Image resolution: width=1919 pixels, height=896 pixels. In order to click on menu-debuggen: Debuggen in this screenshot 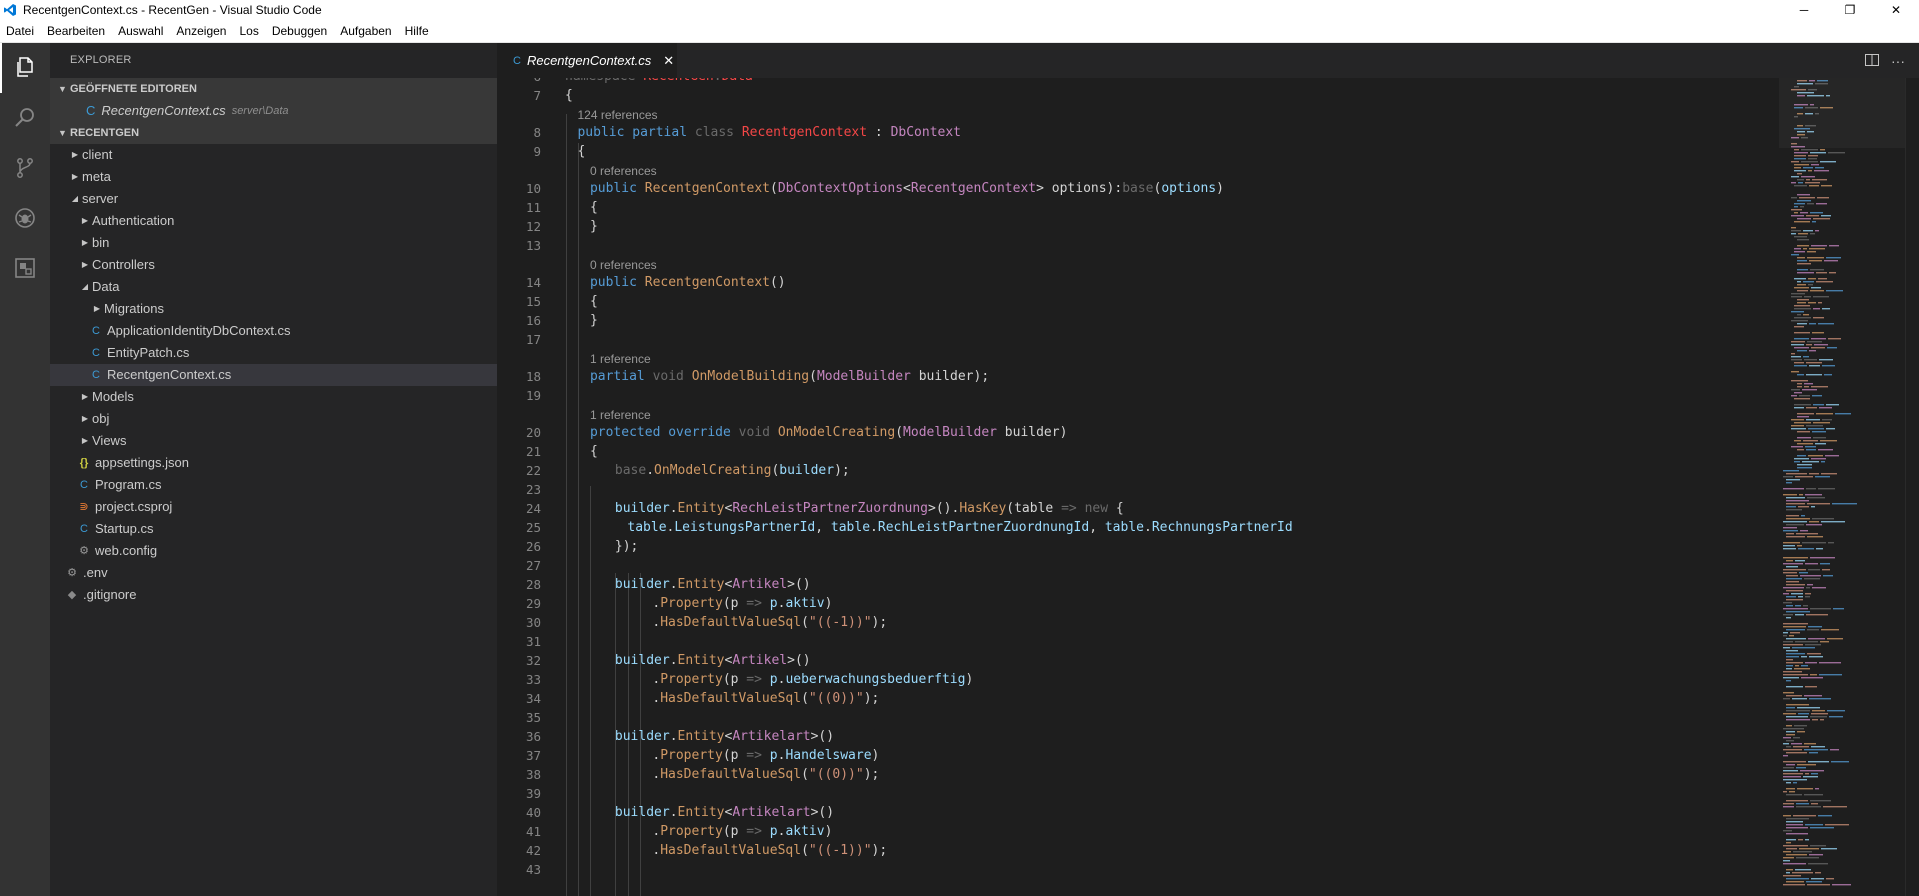, I will do `click(300, 31)`.